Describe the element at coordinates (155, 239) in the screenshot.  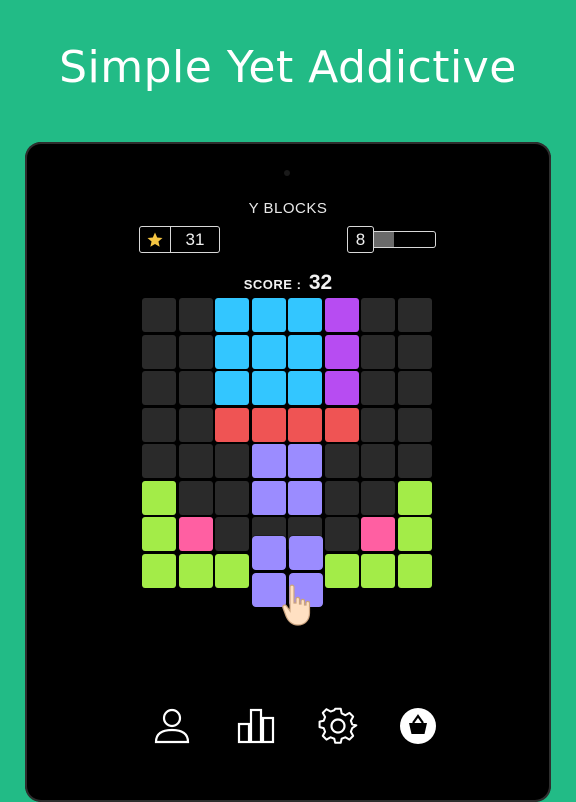
I see `star-icon` at that location.